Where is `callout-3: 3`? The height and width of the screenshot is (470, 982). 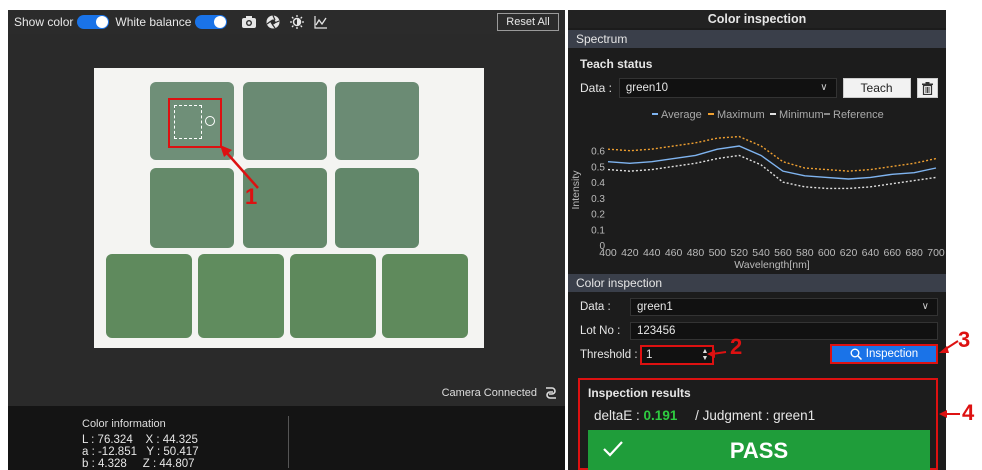
callout-3: 3 is located at coordinates (964, 339).